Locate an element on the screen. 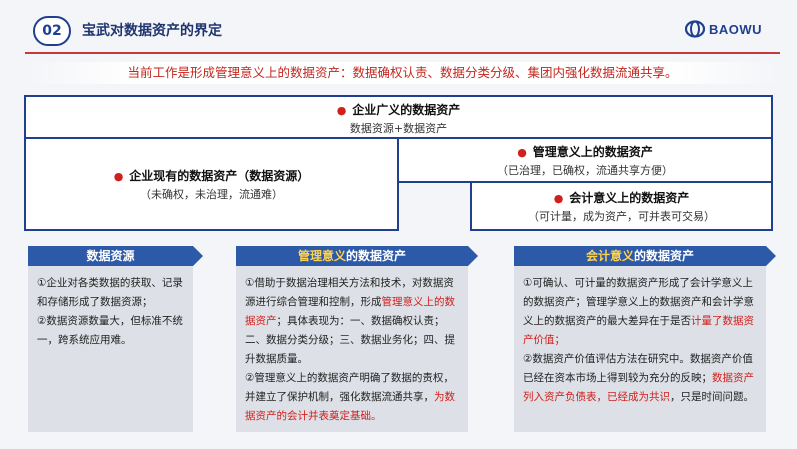 The height and width of the screenshot is (449, 797). baowu-logo: BAOWU is located at coordinates (723, 29).